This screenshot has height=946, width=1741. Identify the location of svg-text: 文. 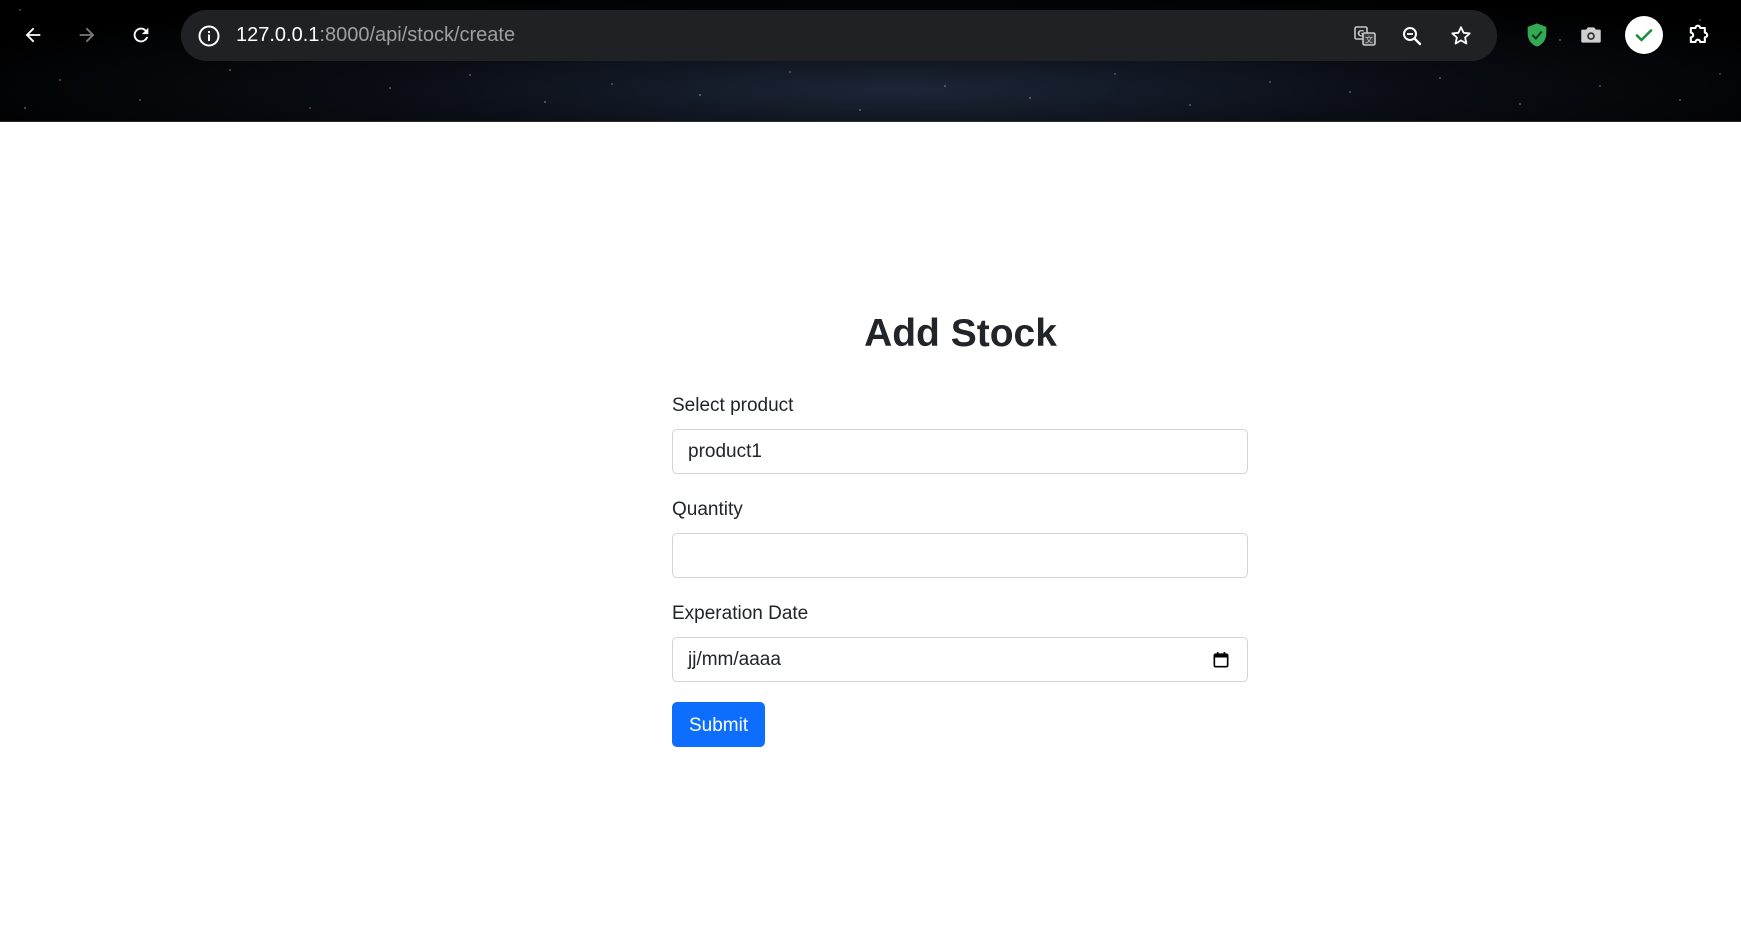
(1369, 40).